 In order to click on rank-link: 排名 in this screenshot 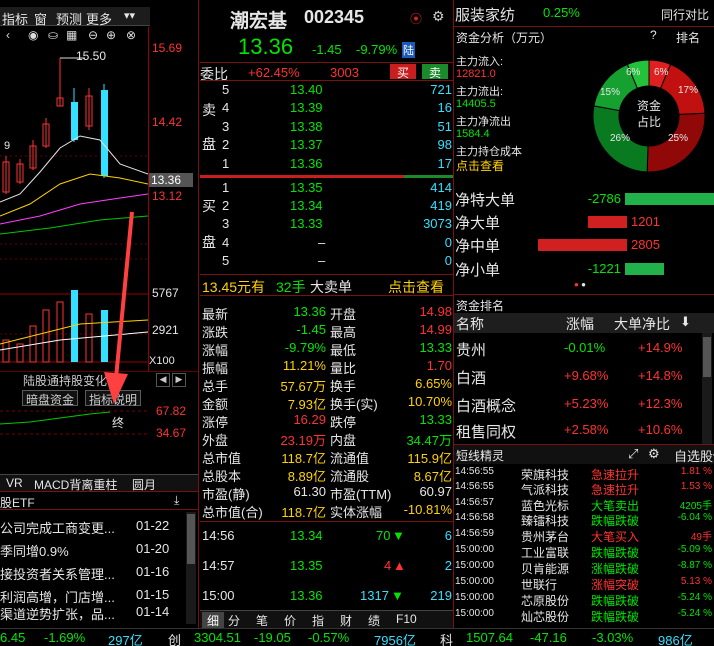, I will do `click(688, 37)`.